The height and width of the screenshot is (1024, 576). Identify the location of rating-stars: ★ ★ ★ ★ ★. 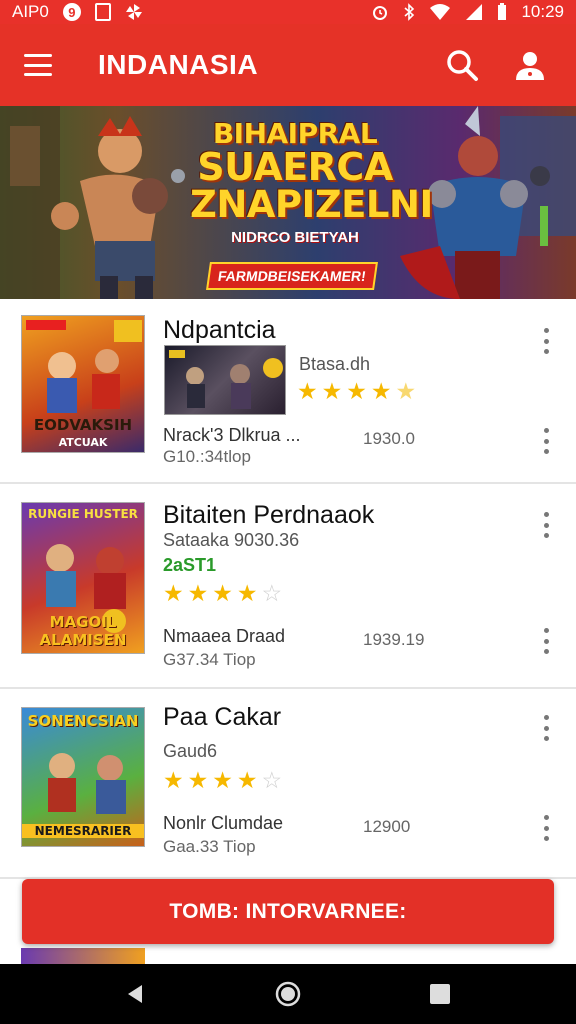
(356, 391).